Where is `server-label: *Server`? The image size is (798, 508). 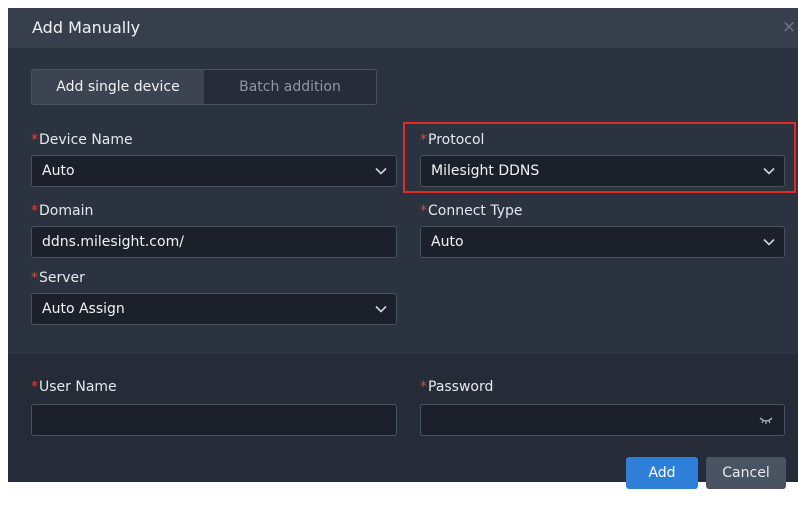
server-label: *Server is located at coordinates (58, 278).